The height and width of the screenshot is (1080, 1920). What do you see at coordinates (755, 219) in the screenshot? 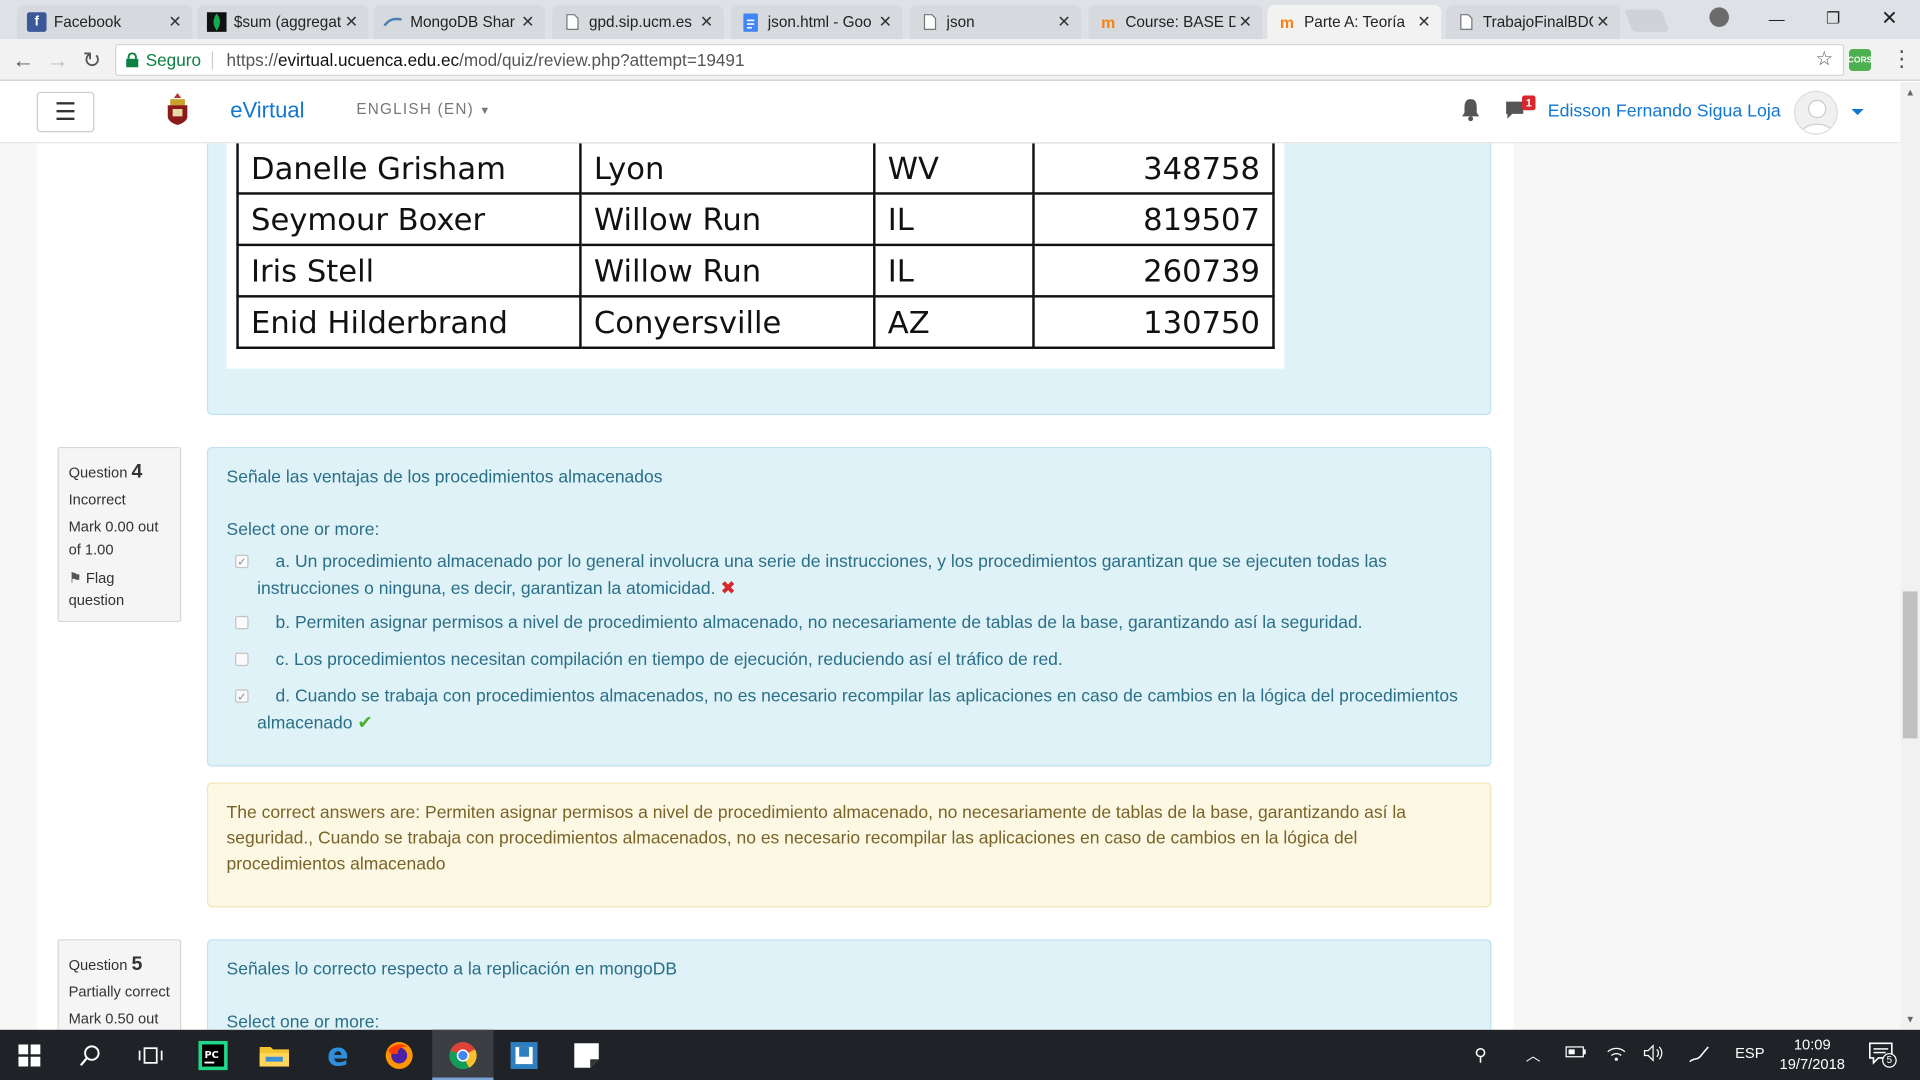
I see `table-row: Seymour Boxer Willow Run IL 819507` at bounding box center [755, 219].